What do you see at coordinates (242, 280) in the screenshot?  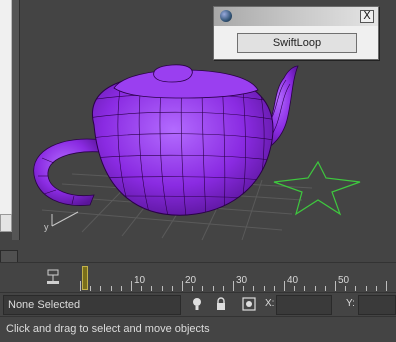 I see `tick-label: 30` at bounding box center [242, 280].